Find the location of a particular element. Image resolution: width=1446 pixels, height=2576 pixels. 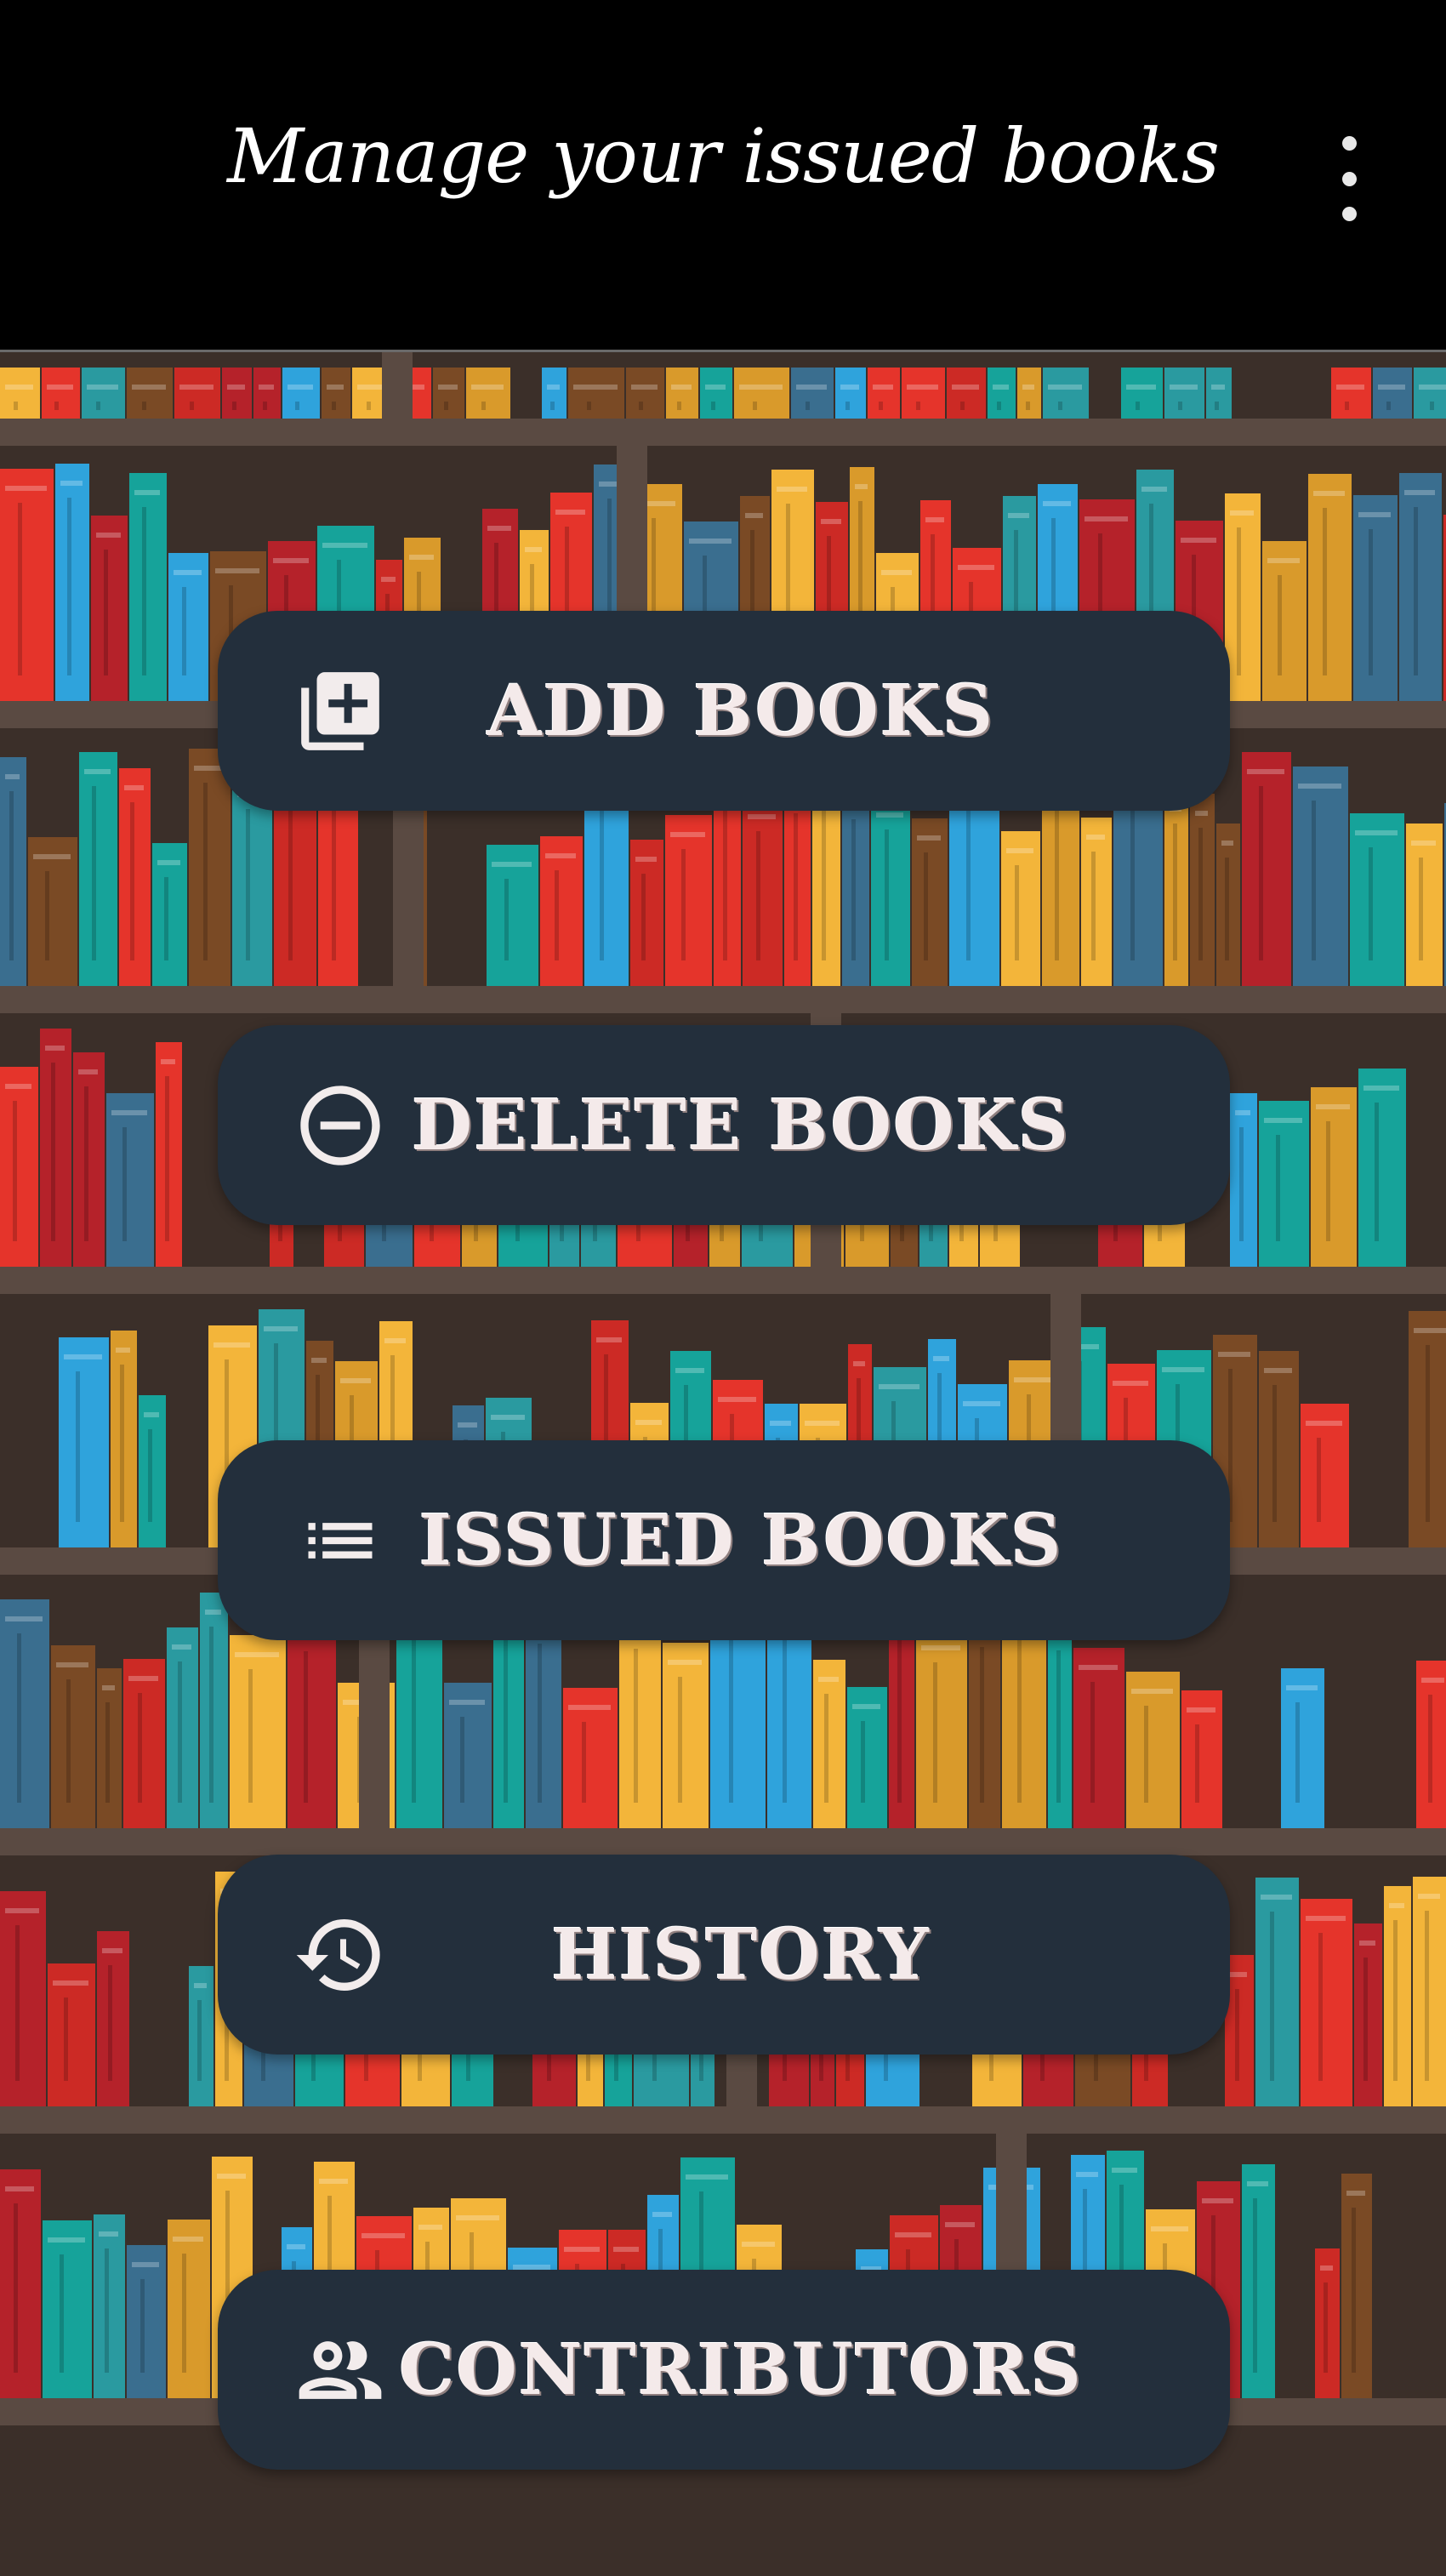

history-label: HISTORY is located at coordinates (741, 1955).